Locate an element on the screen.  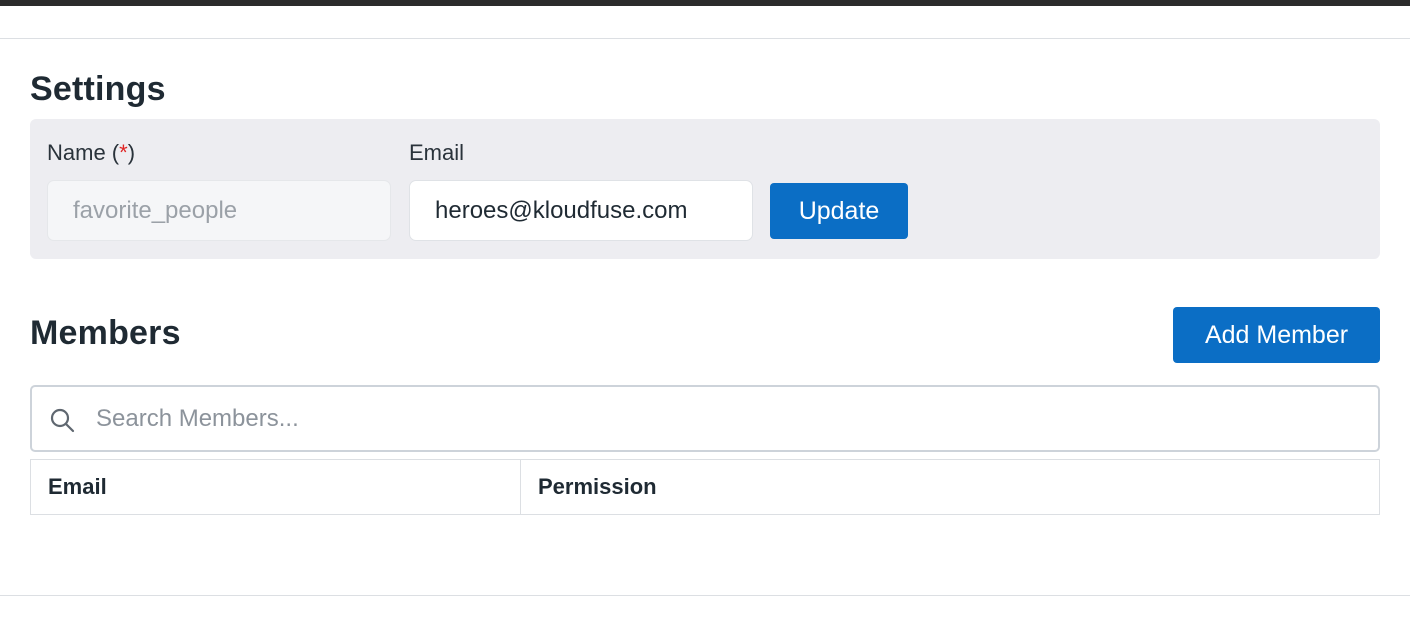
name-label-text: Name ( is located at coordinates (83, 152).